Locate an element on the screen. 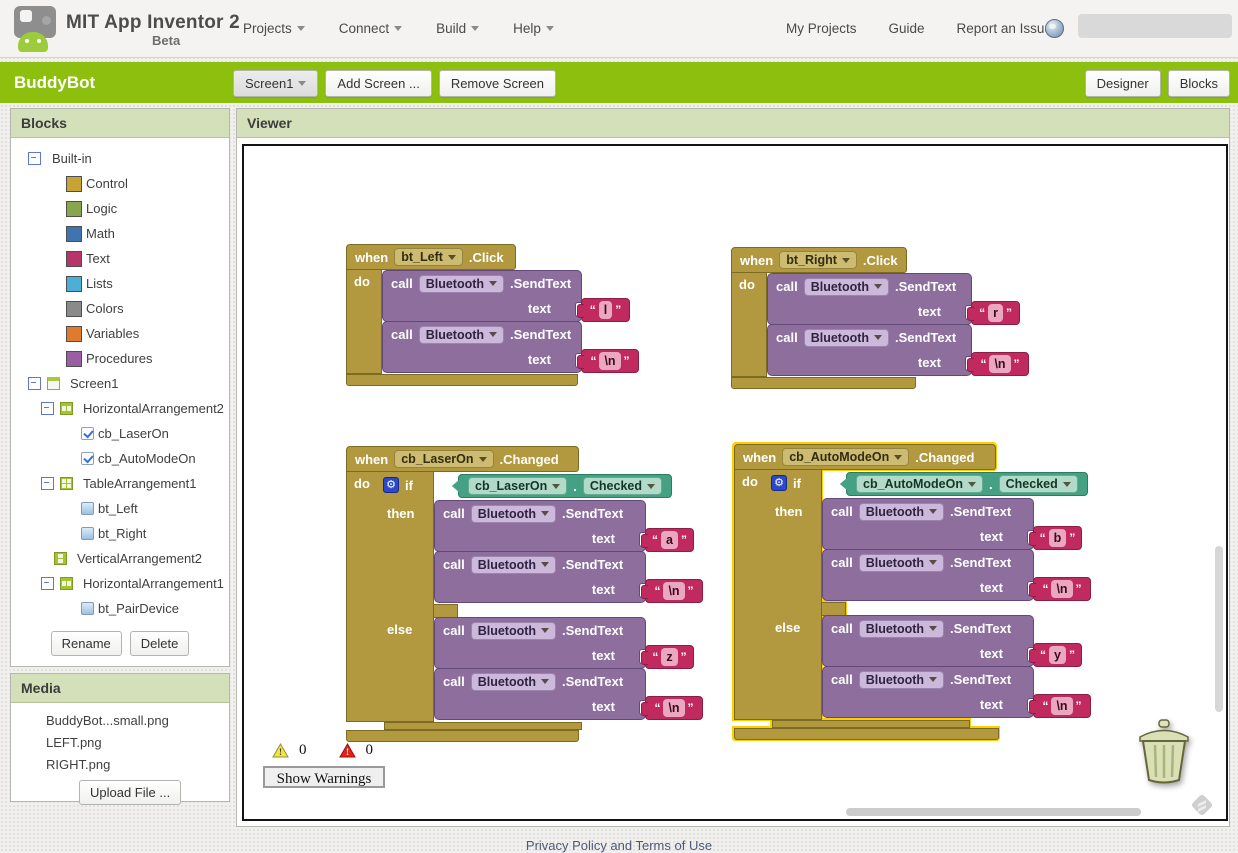 The image size is (1238, 853). tree-item-cb_automodeon: cb_AutoModeOn is located at coordinates (120, 458).